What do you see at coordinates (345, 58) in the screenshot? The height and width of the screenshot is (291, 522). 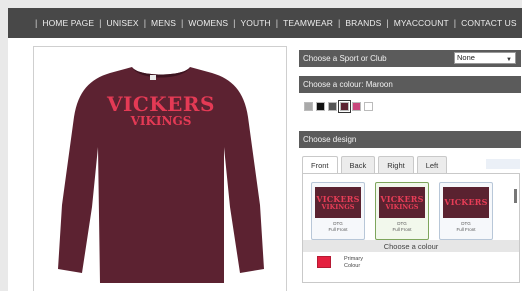 I see `sport-label: Choose a Sport or Club` at bounding box center [345, 58].